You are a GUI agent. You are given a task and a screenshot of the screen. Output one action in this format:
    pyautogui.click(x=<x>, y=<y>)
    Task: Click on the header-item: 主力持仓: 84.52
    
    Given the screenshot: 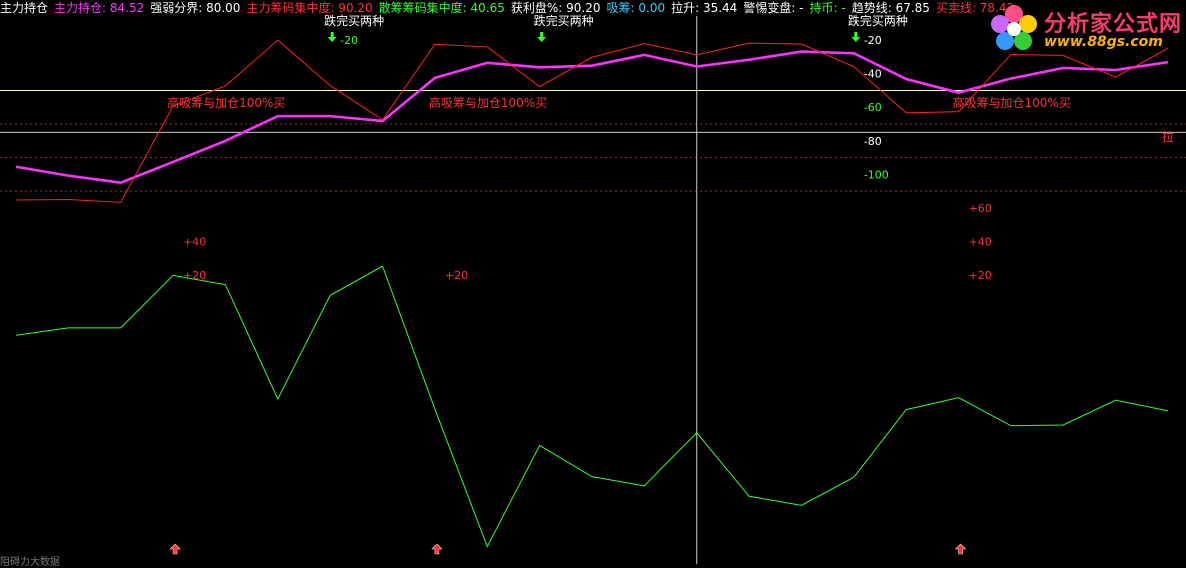 What is the action you would take?
    pyautogui.click(x=99, y=8)
    